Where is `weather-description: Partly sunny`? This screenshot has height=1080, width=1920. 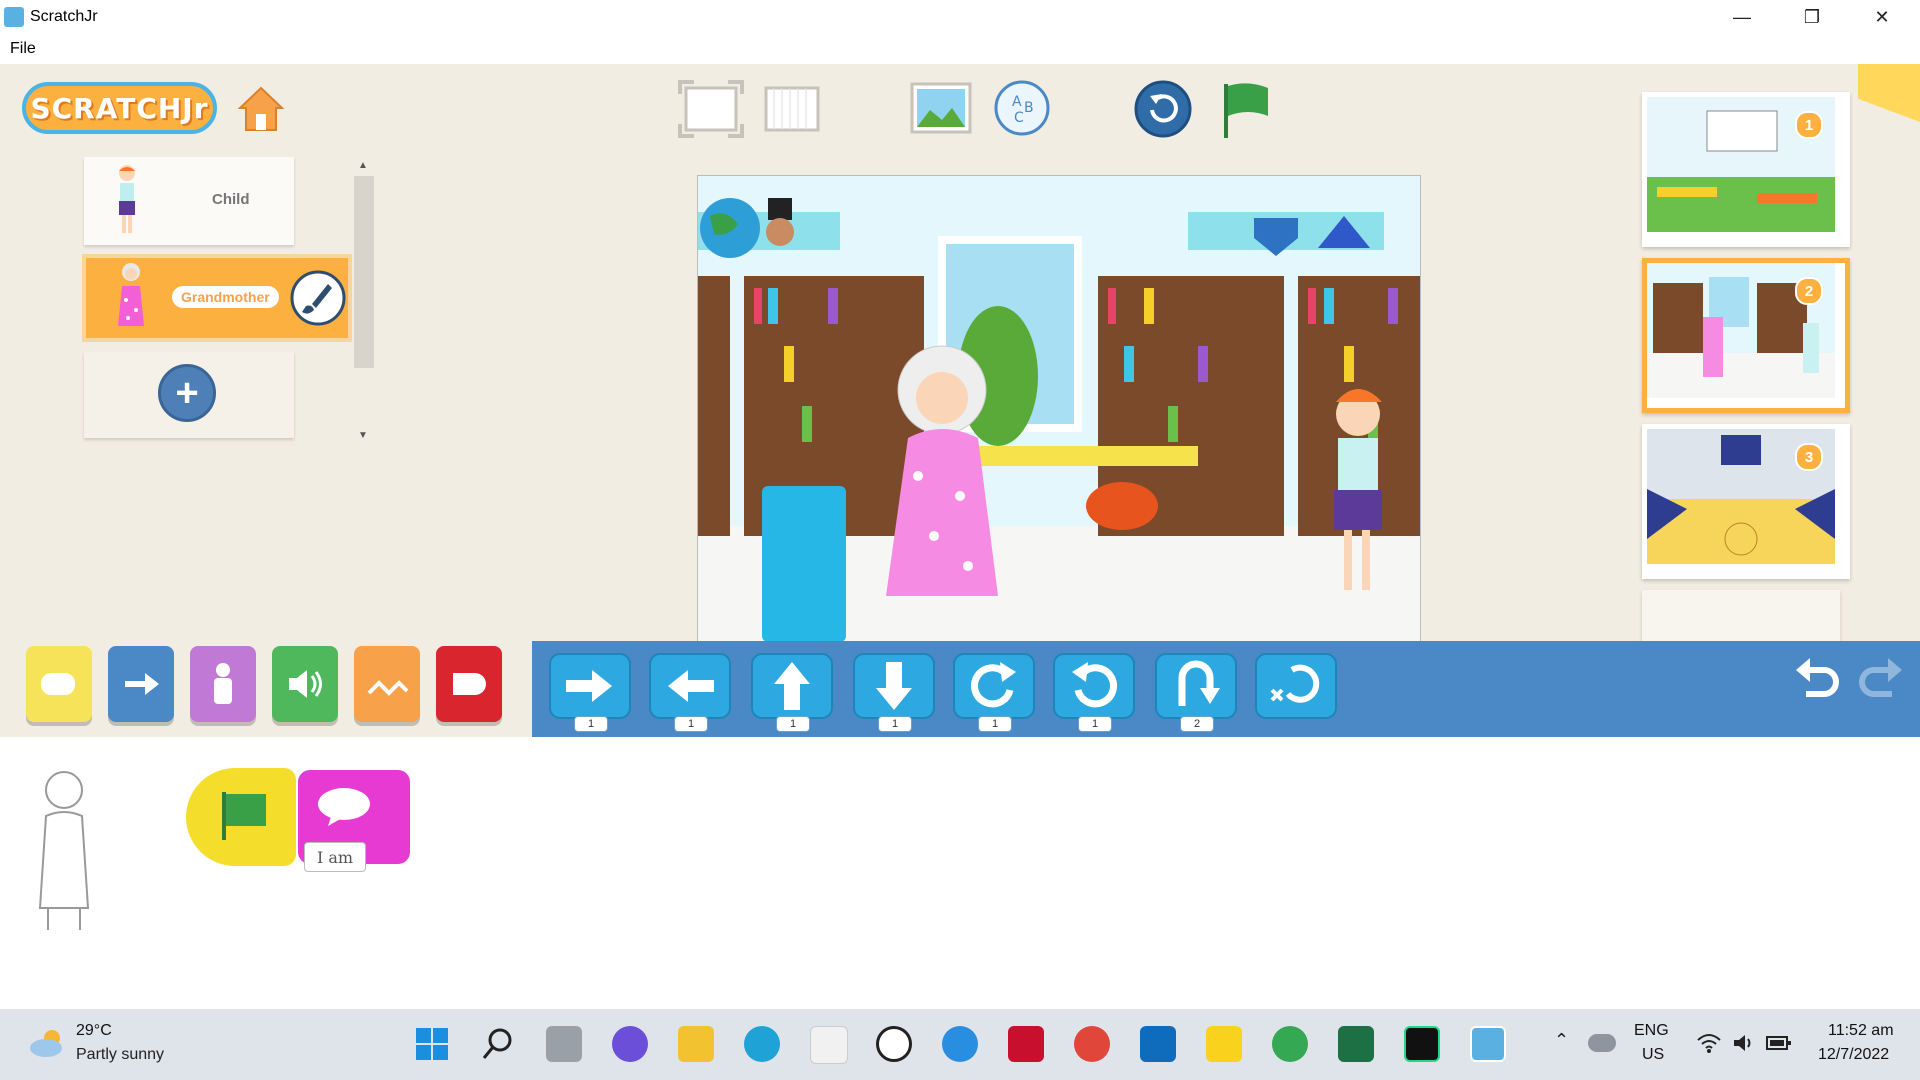
weather-description: Partly sunny is located at coordinates (120, 1055).